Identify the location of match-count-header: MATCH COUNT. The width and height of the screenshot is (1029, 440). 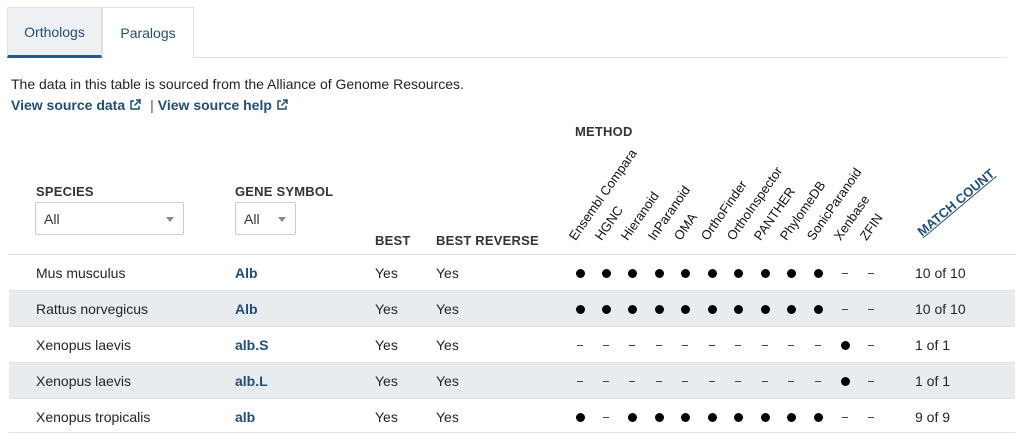
(955, 202).